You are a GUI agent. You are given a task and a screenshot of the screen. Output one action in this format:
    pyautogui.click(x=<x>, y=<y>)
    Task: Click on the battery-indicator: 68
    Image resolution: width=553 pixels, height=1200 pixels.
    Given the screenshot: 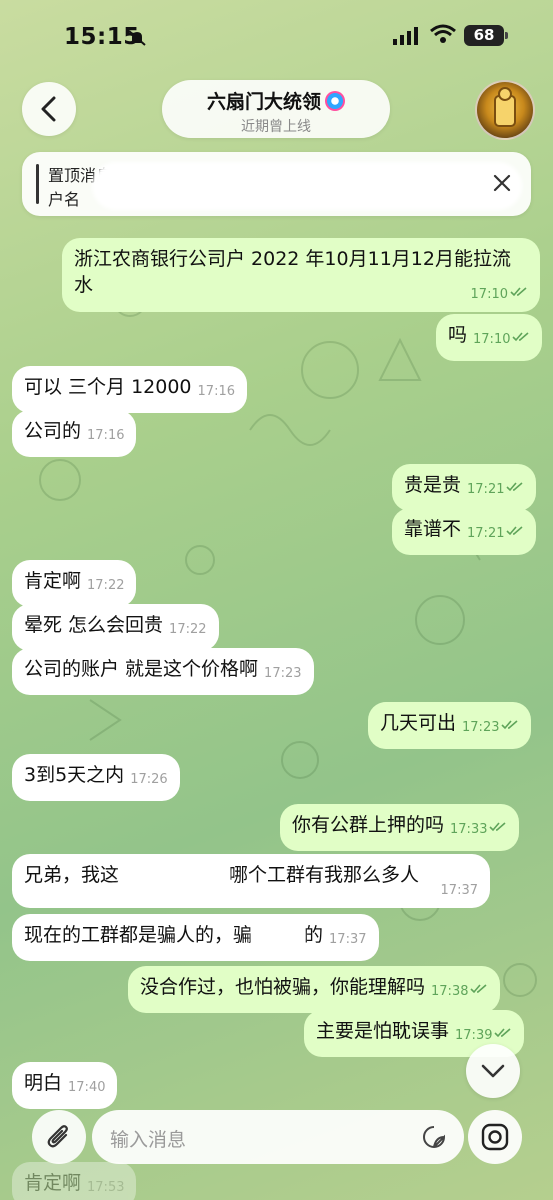 What is the action you would take?
    pyautogui.click(x=486, y=35)
    